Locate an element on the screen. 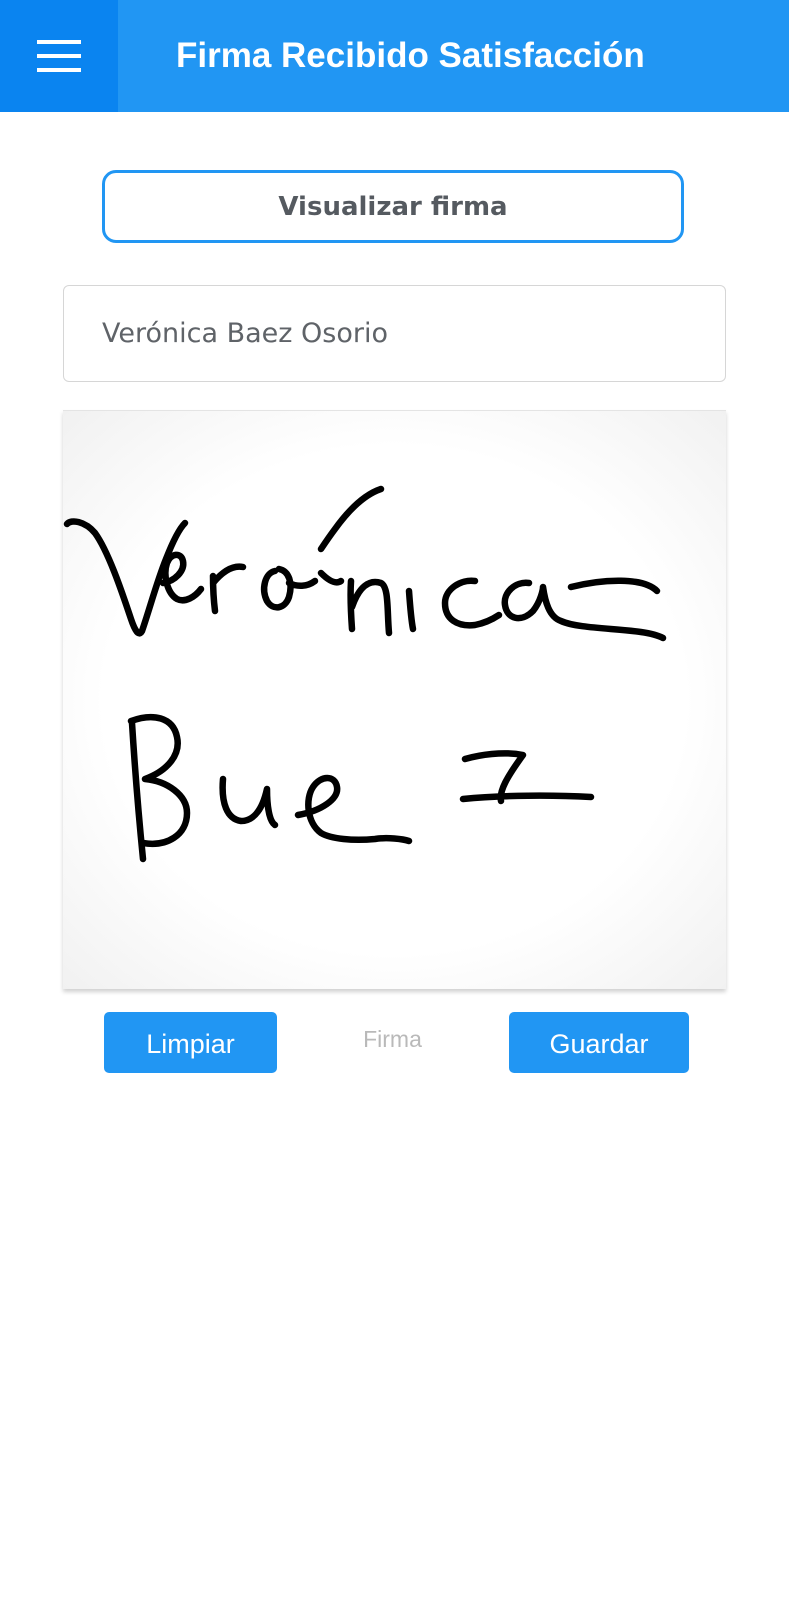 This screenshot has width=789, height=1600. hamburger-menu-icon is located at coordinates (59, 56).